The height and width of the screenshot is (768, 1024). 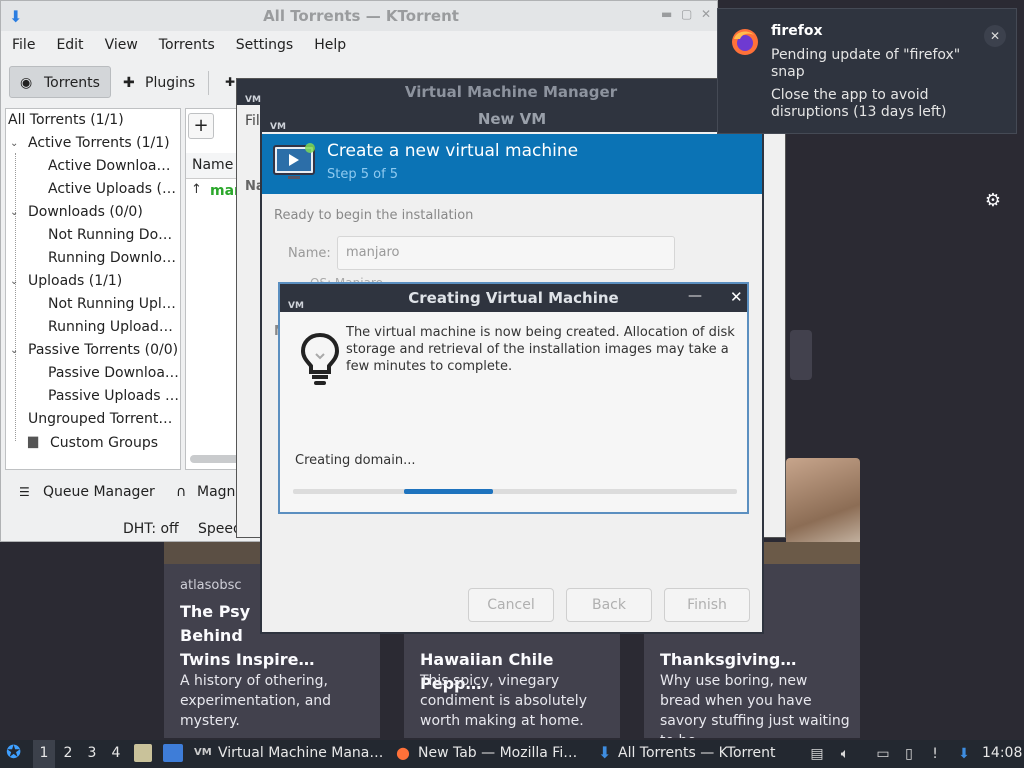 I want to click on notification-summary: Pending update of "firefox" snap, so click(x=866, y=63).